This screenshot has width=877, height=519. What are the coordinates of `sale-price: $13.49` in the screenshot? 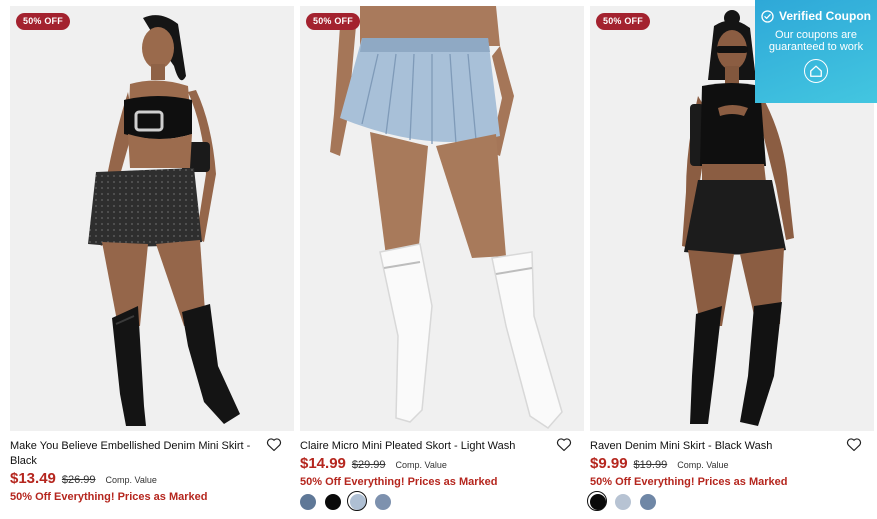 It's located at (33, 478).